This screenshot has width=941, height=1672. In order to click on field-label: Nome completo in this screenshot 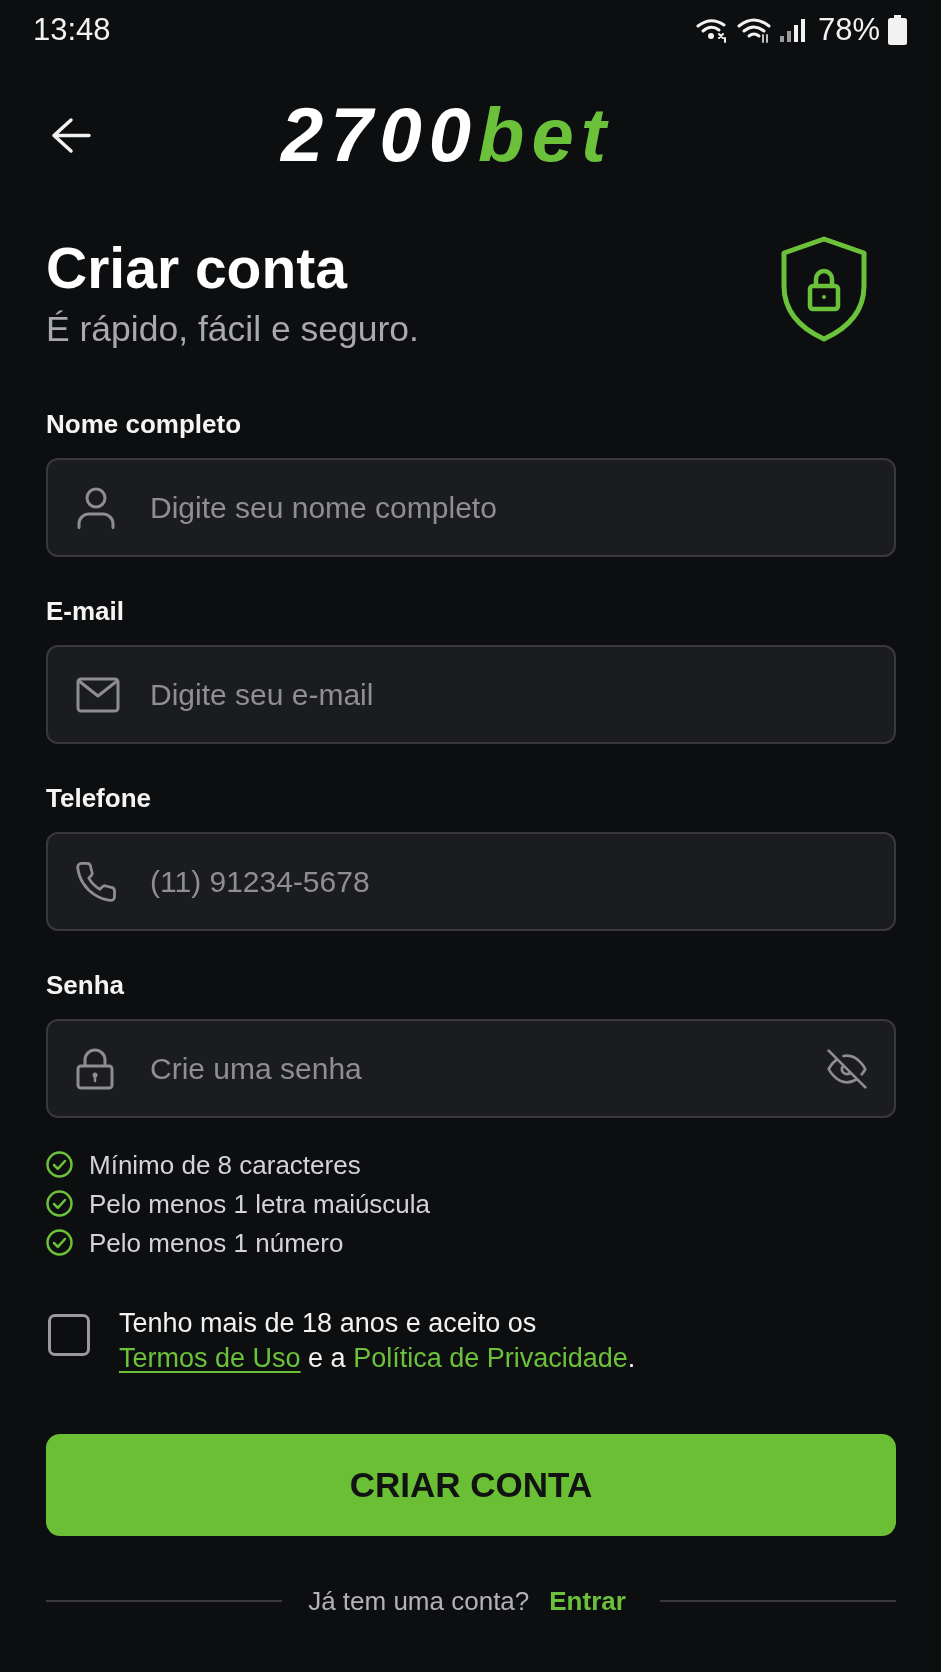, I will do `click(144, 424)`.